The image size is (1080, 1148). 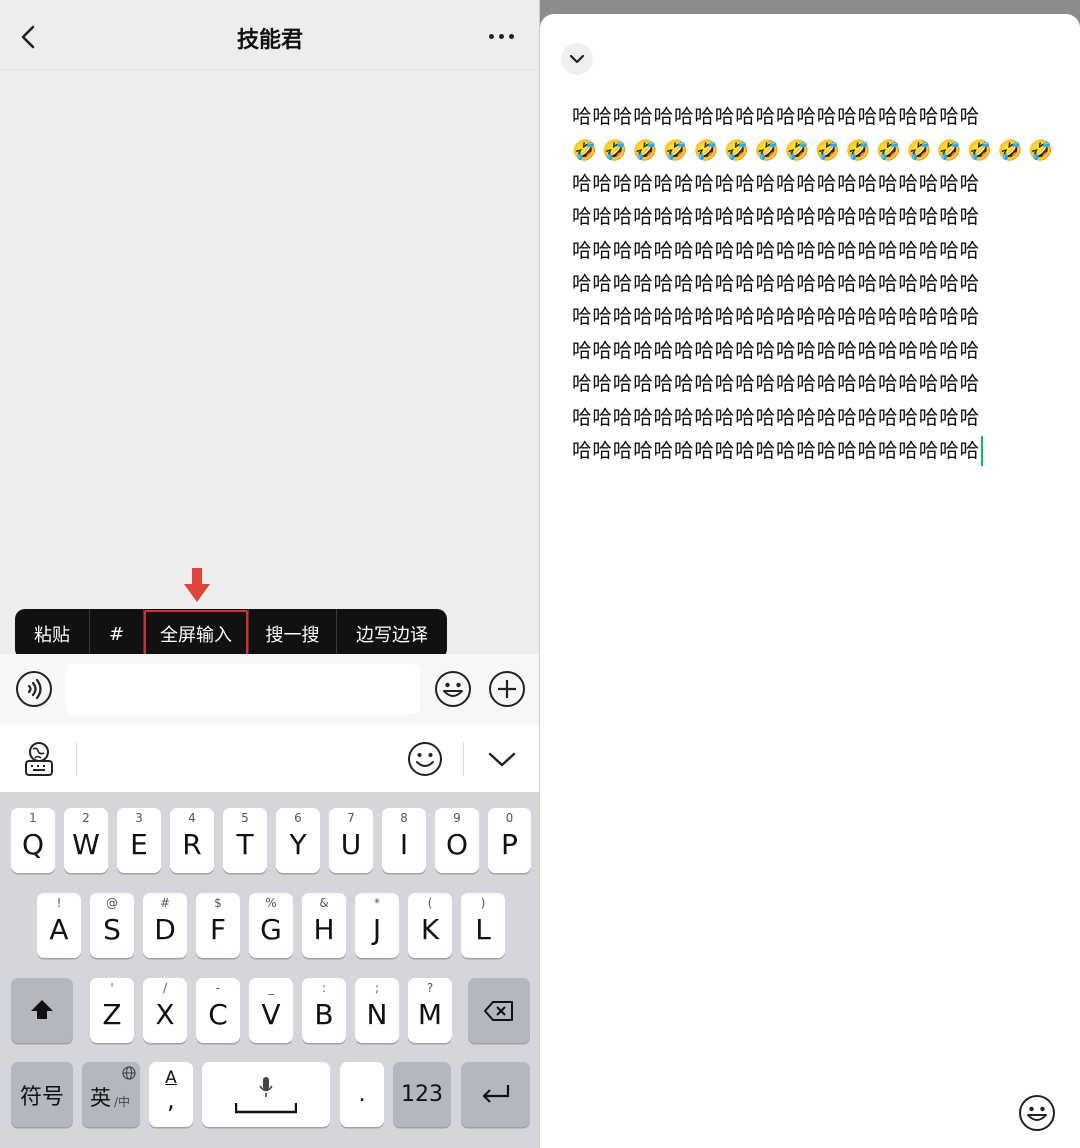 I want to click on chat-header: 技能君, so click(x=269, y=35).